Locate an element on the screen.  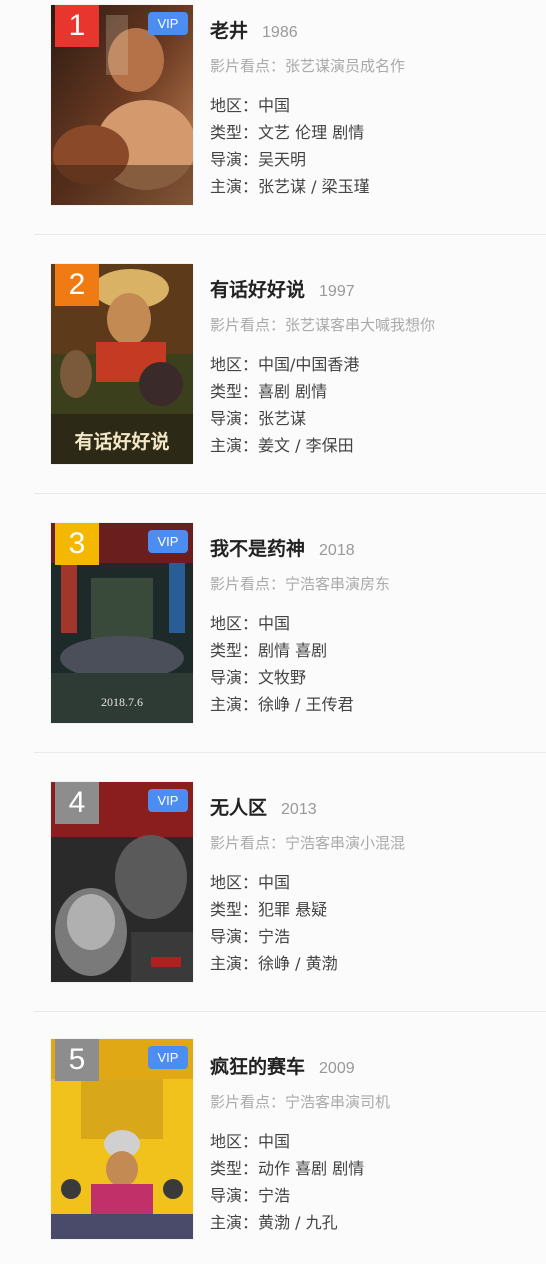
movie-highlight: 影片看点：宁浩客串演司机 is located at coordinates (300, 1101).